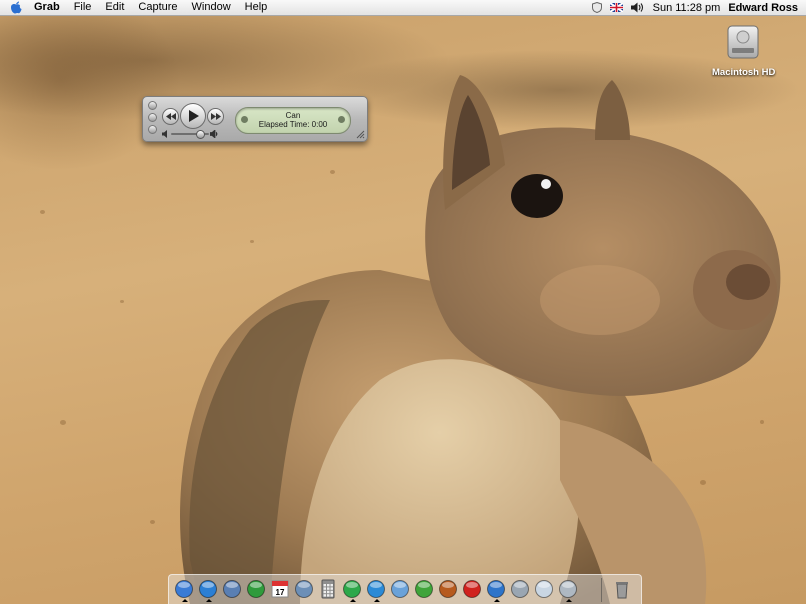 This screenshot has width=806, height=604. I want to click on dock: 17, so click(405, 589).